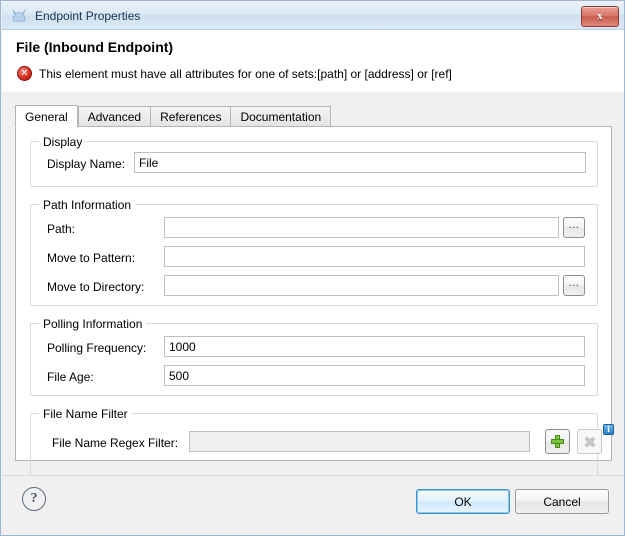 Image resolution: width=625 pixels, height=536 pixels. What do you see at coordinates (562, 501) in the screenshot?
I see `cancel-button: Cancel` at bounding box center [562, 501].